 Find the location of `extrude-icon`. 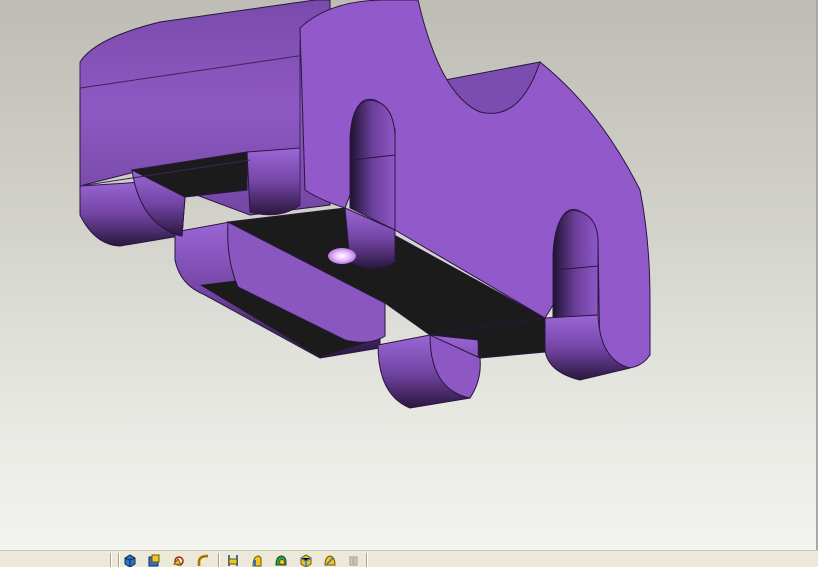

extrude-icon is located at coordinates (155, 560).